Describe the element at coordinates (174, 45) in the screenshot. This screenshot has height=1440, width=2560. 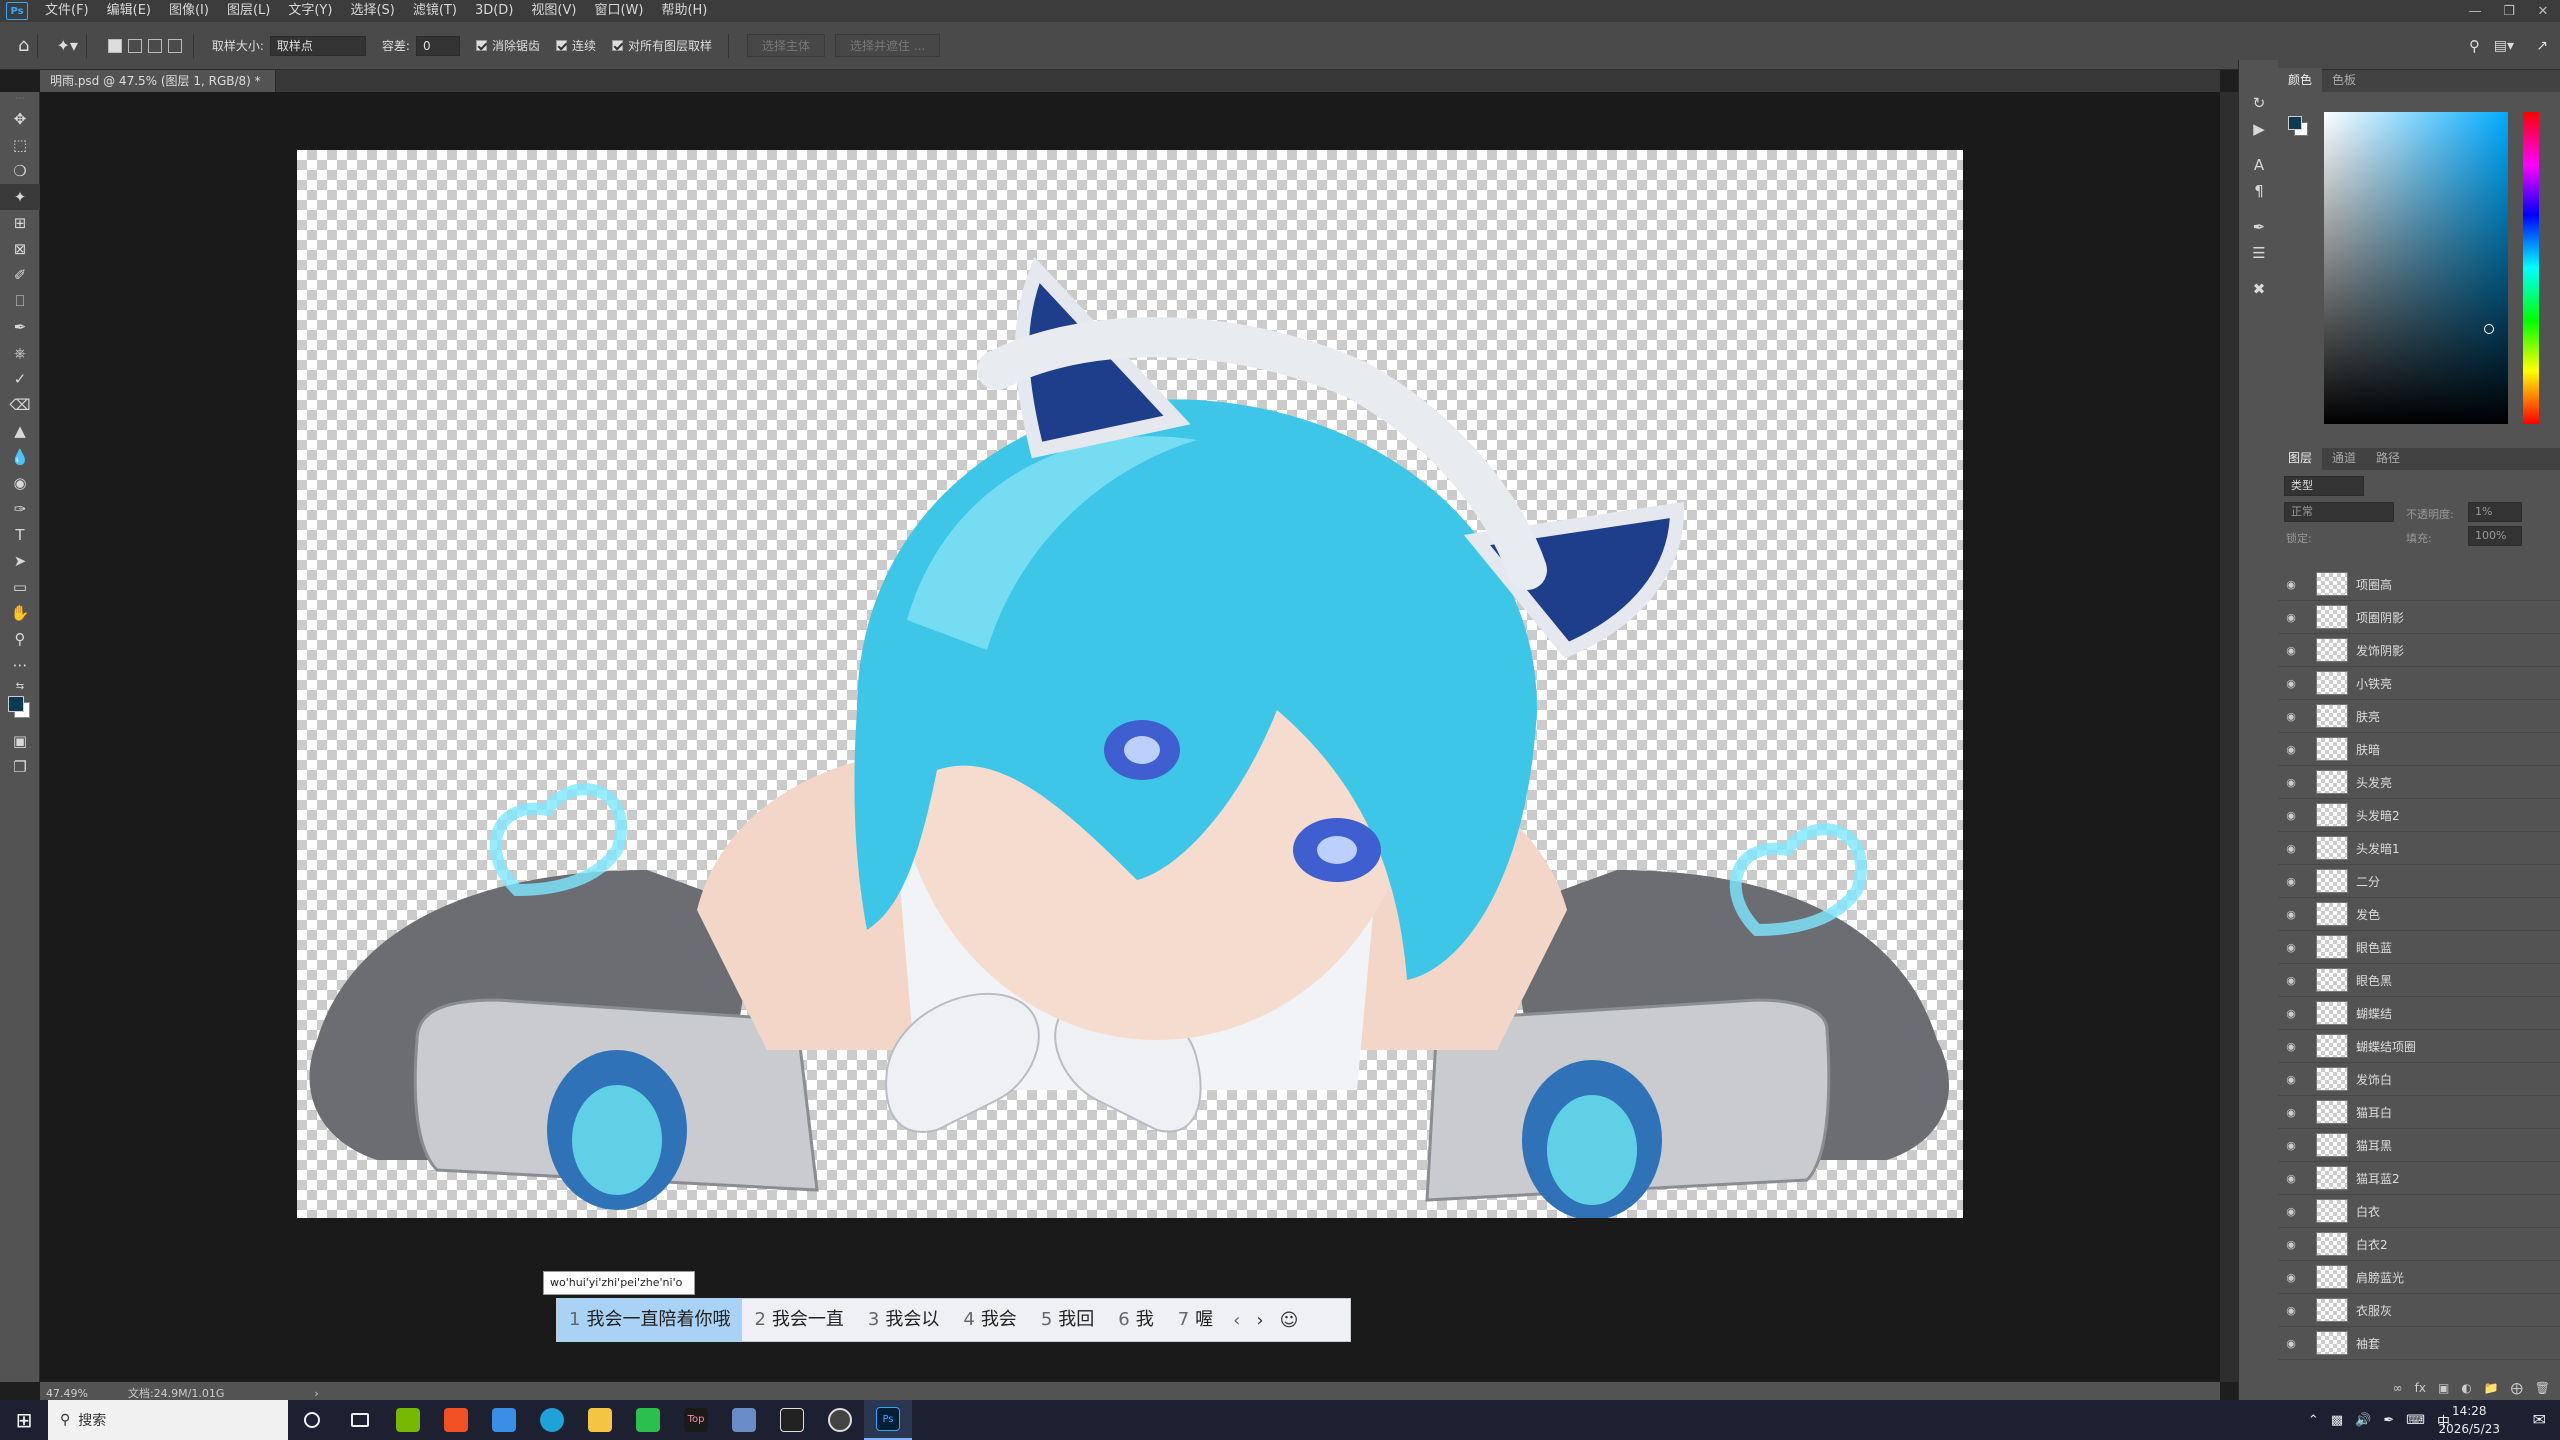
I see `intersect-selection-icon` at that location.